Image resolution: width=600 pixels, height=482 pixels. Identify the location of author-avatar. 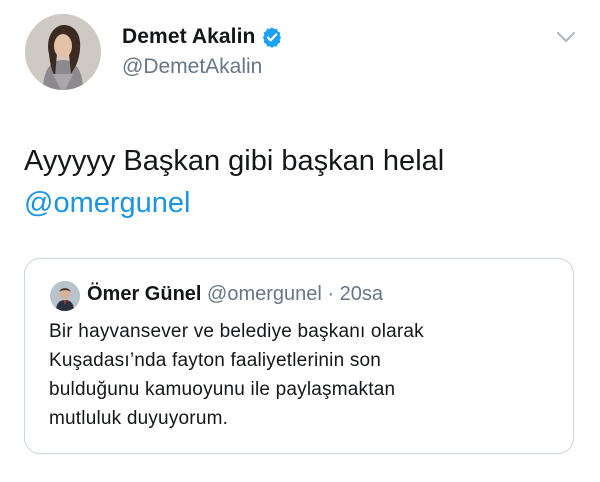
(63, 52).